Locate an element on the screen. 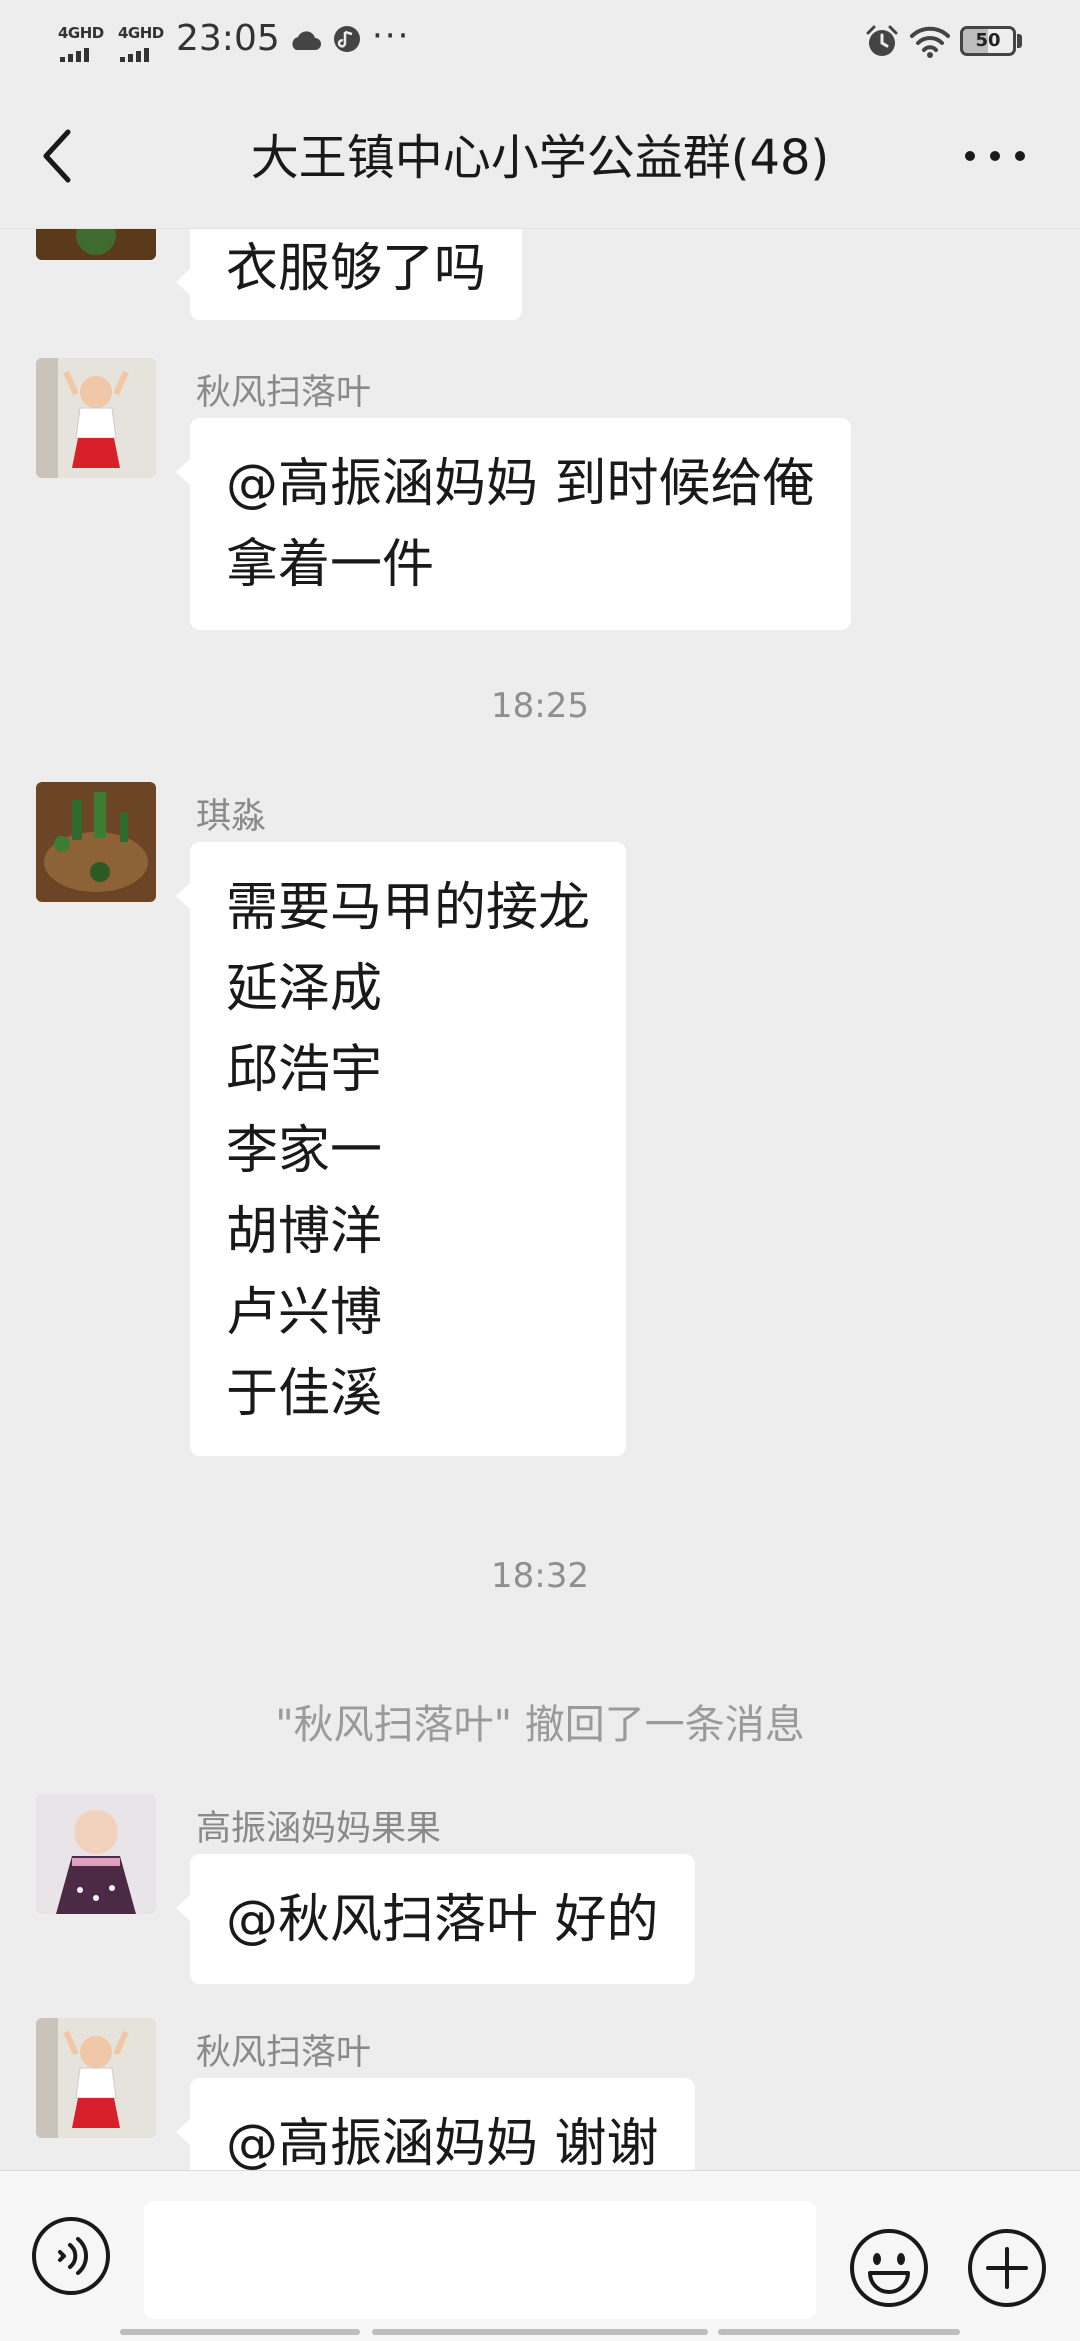  message-bubble: @秋风扫落叶 好的 is located at coordinates (435, 1919).